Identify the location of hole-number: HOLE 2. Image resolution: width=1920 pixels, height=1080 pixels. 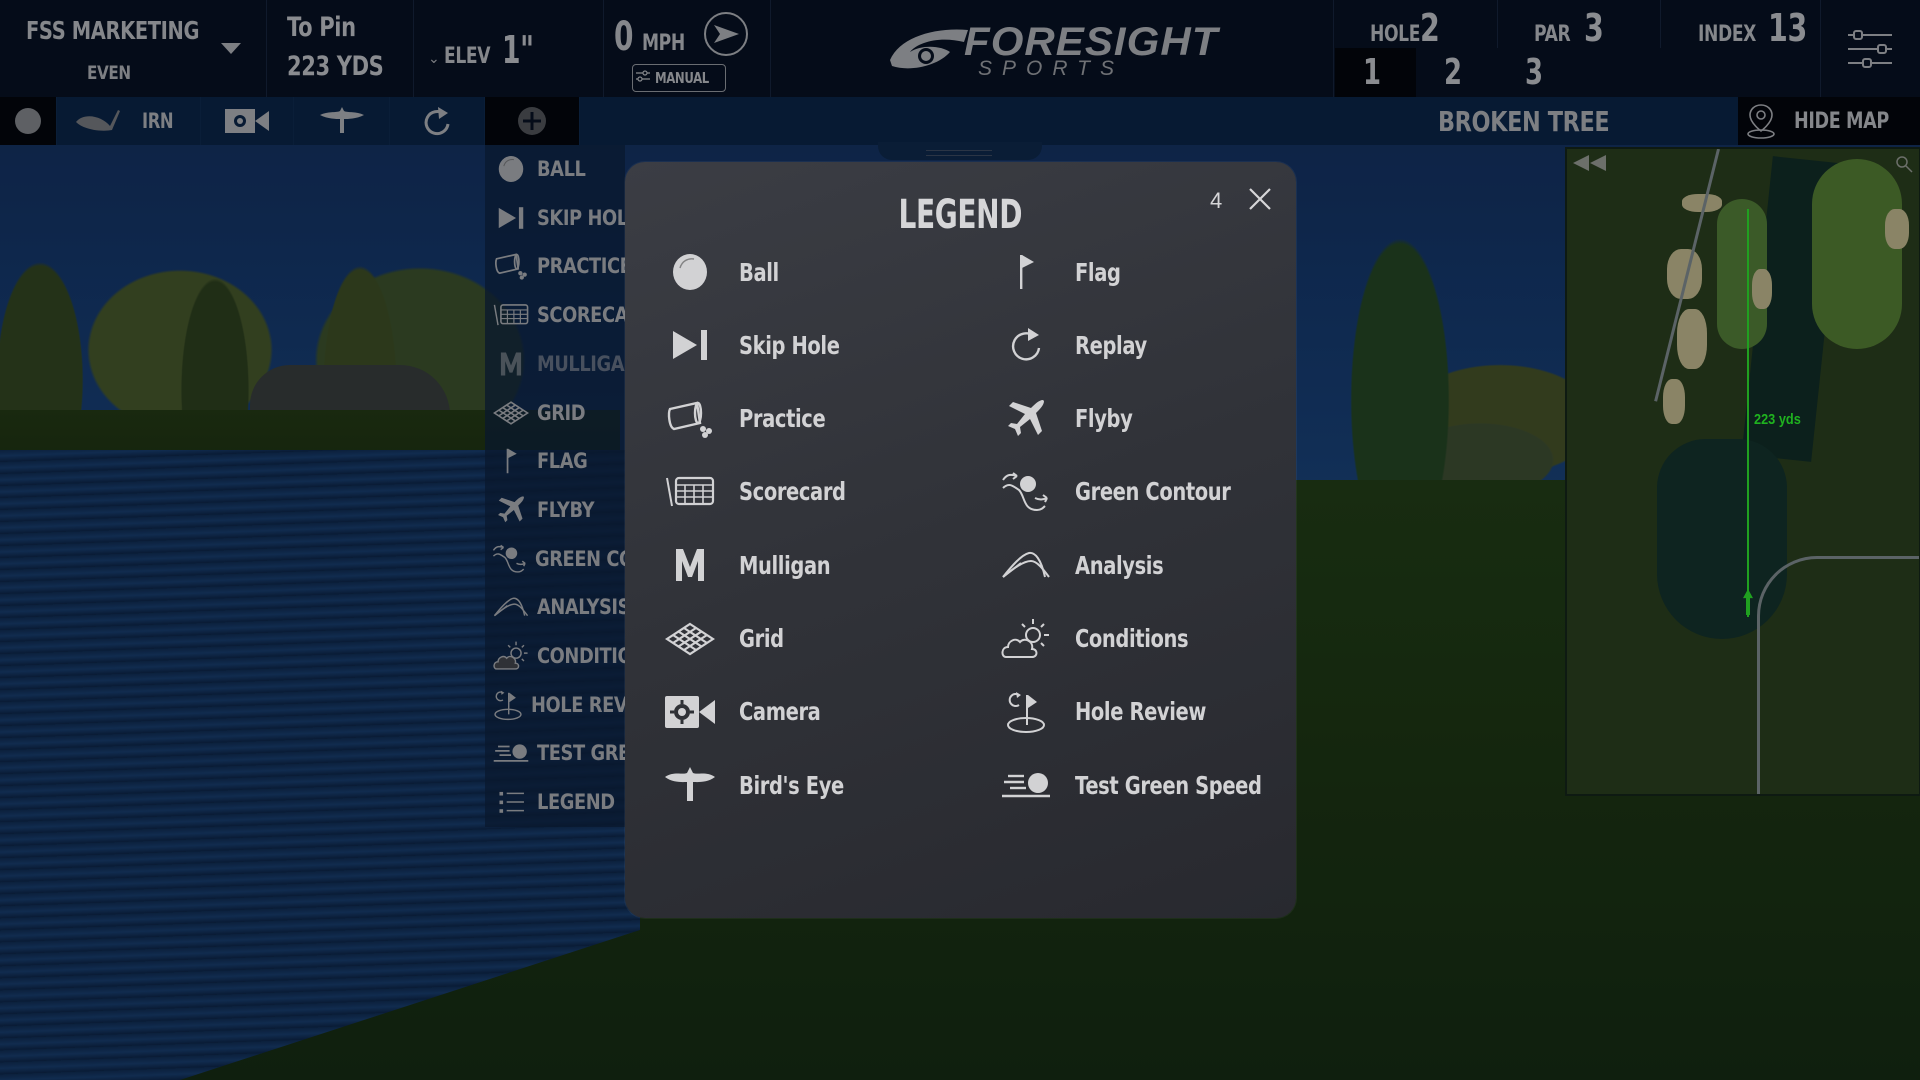
(1408, 28).